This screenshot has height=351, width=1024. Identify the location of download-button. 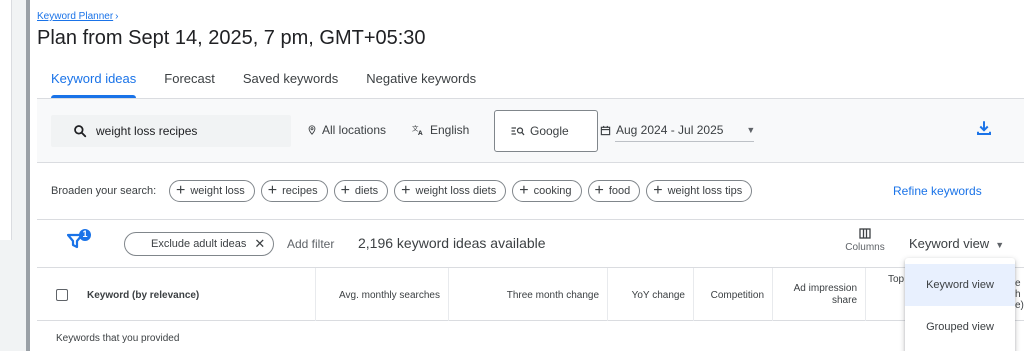
(984, 130).